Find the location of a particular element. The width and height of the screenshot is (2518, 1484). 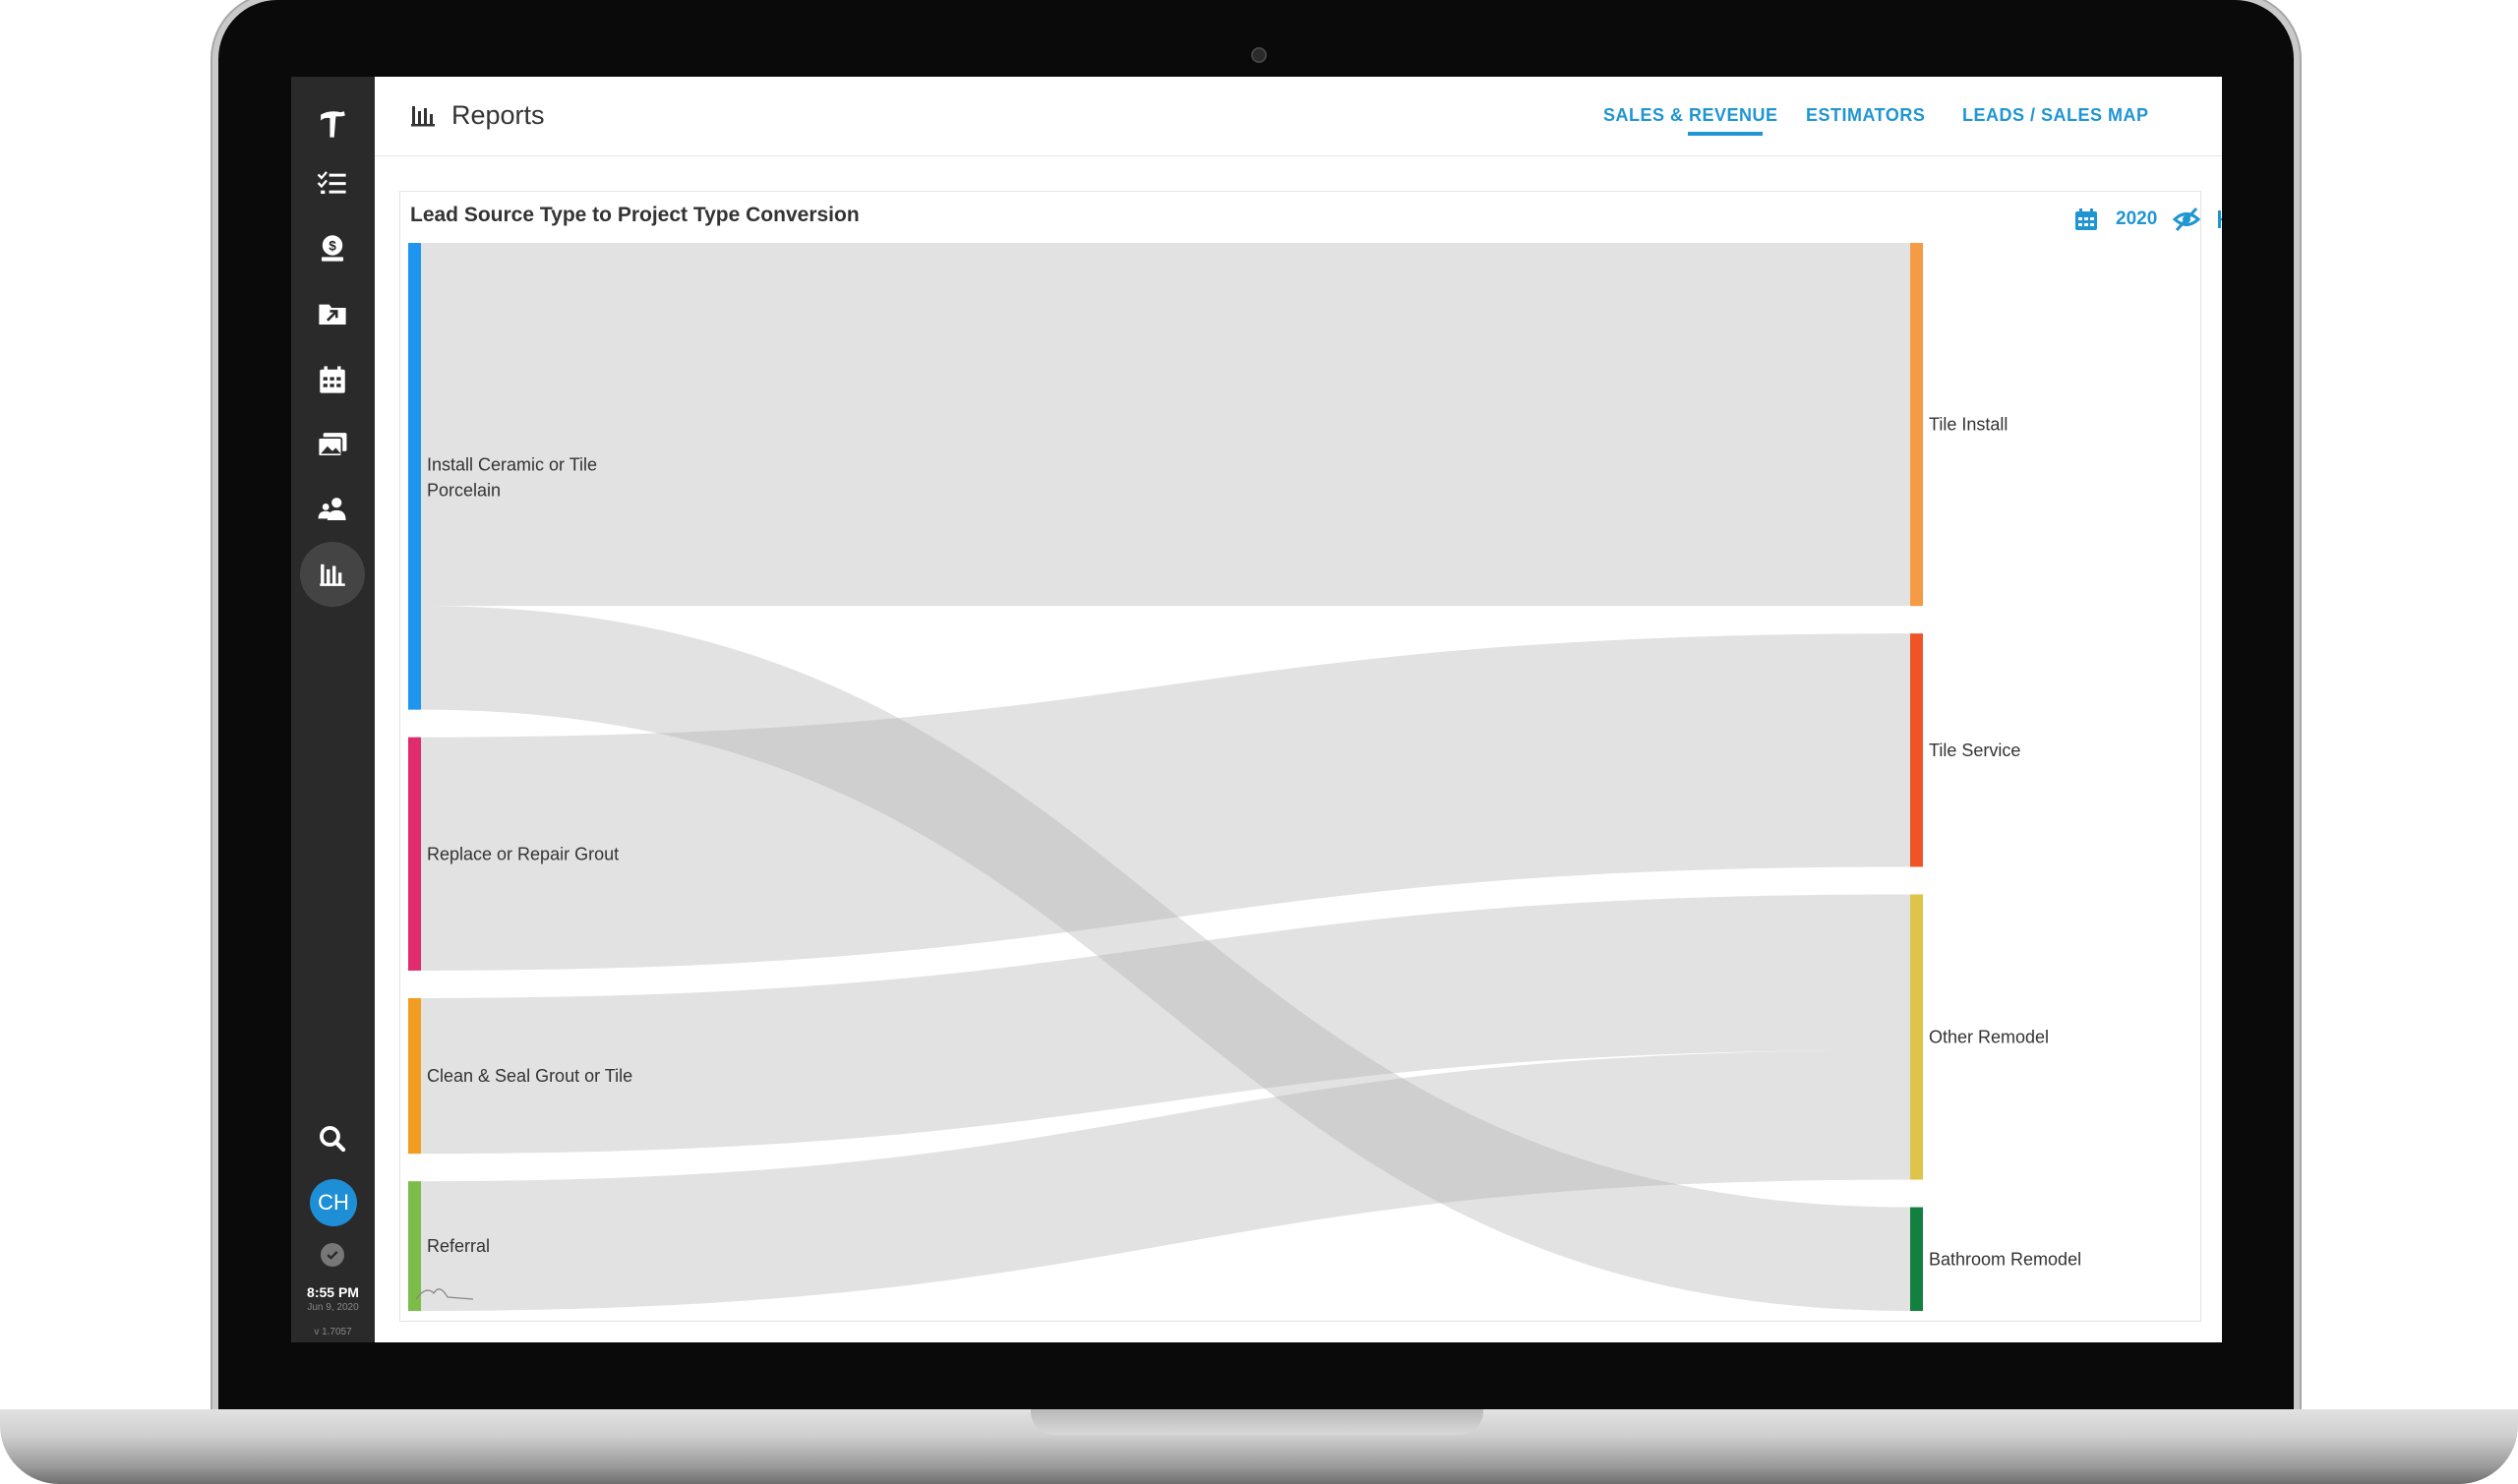

sparkline-decoration is located at coordinates (444, 1294).